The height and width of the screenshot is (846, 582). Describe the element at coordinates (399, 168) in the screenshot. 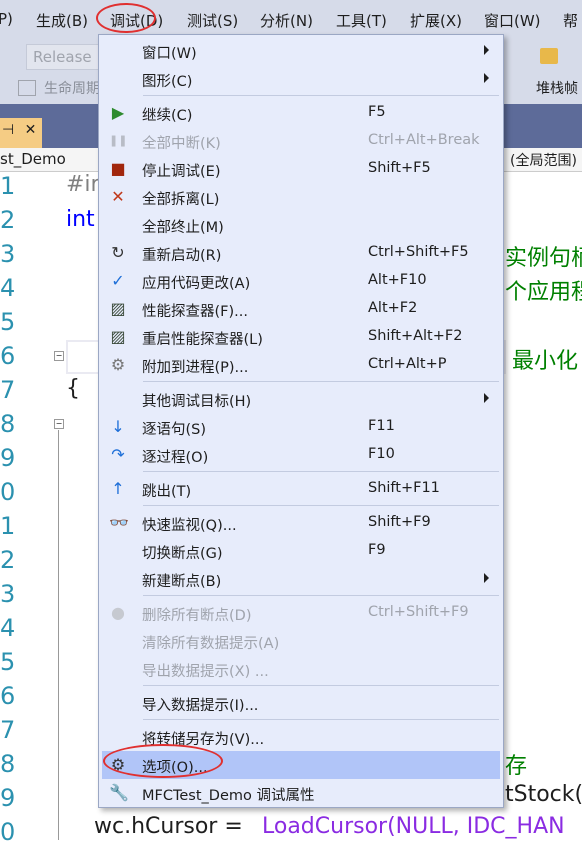

I see `menu-item-shortcut: Shift+F5` at that location.